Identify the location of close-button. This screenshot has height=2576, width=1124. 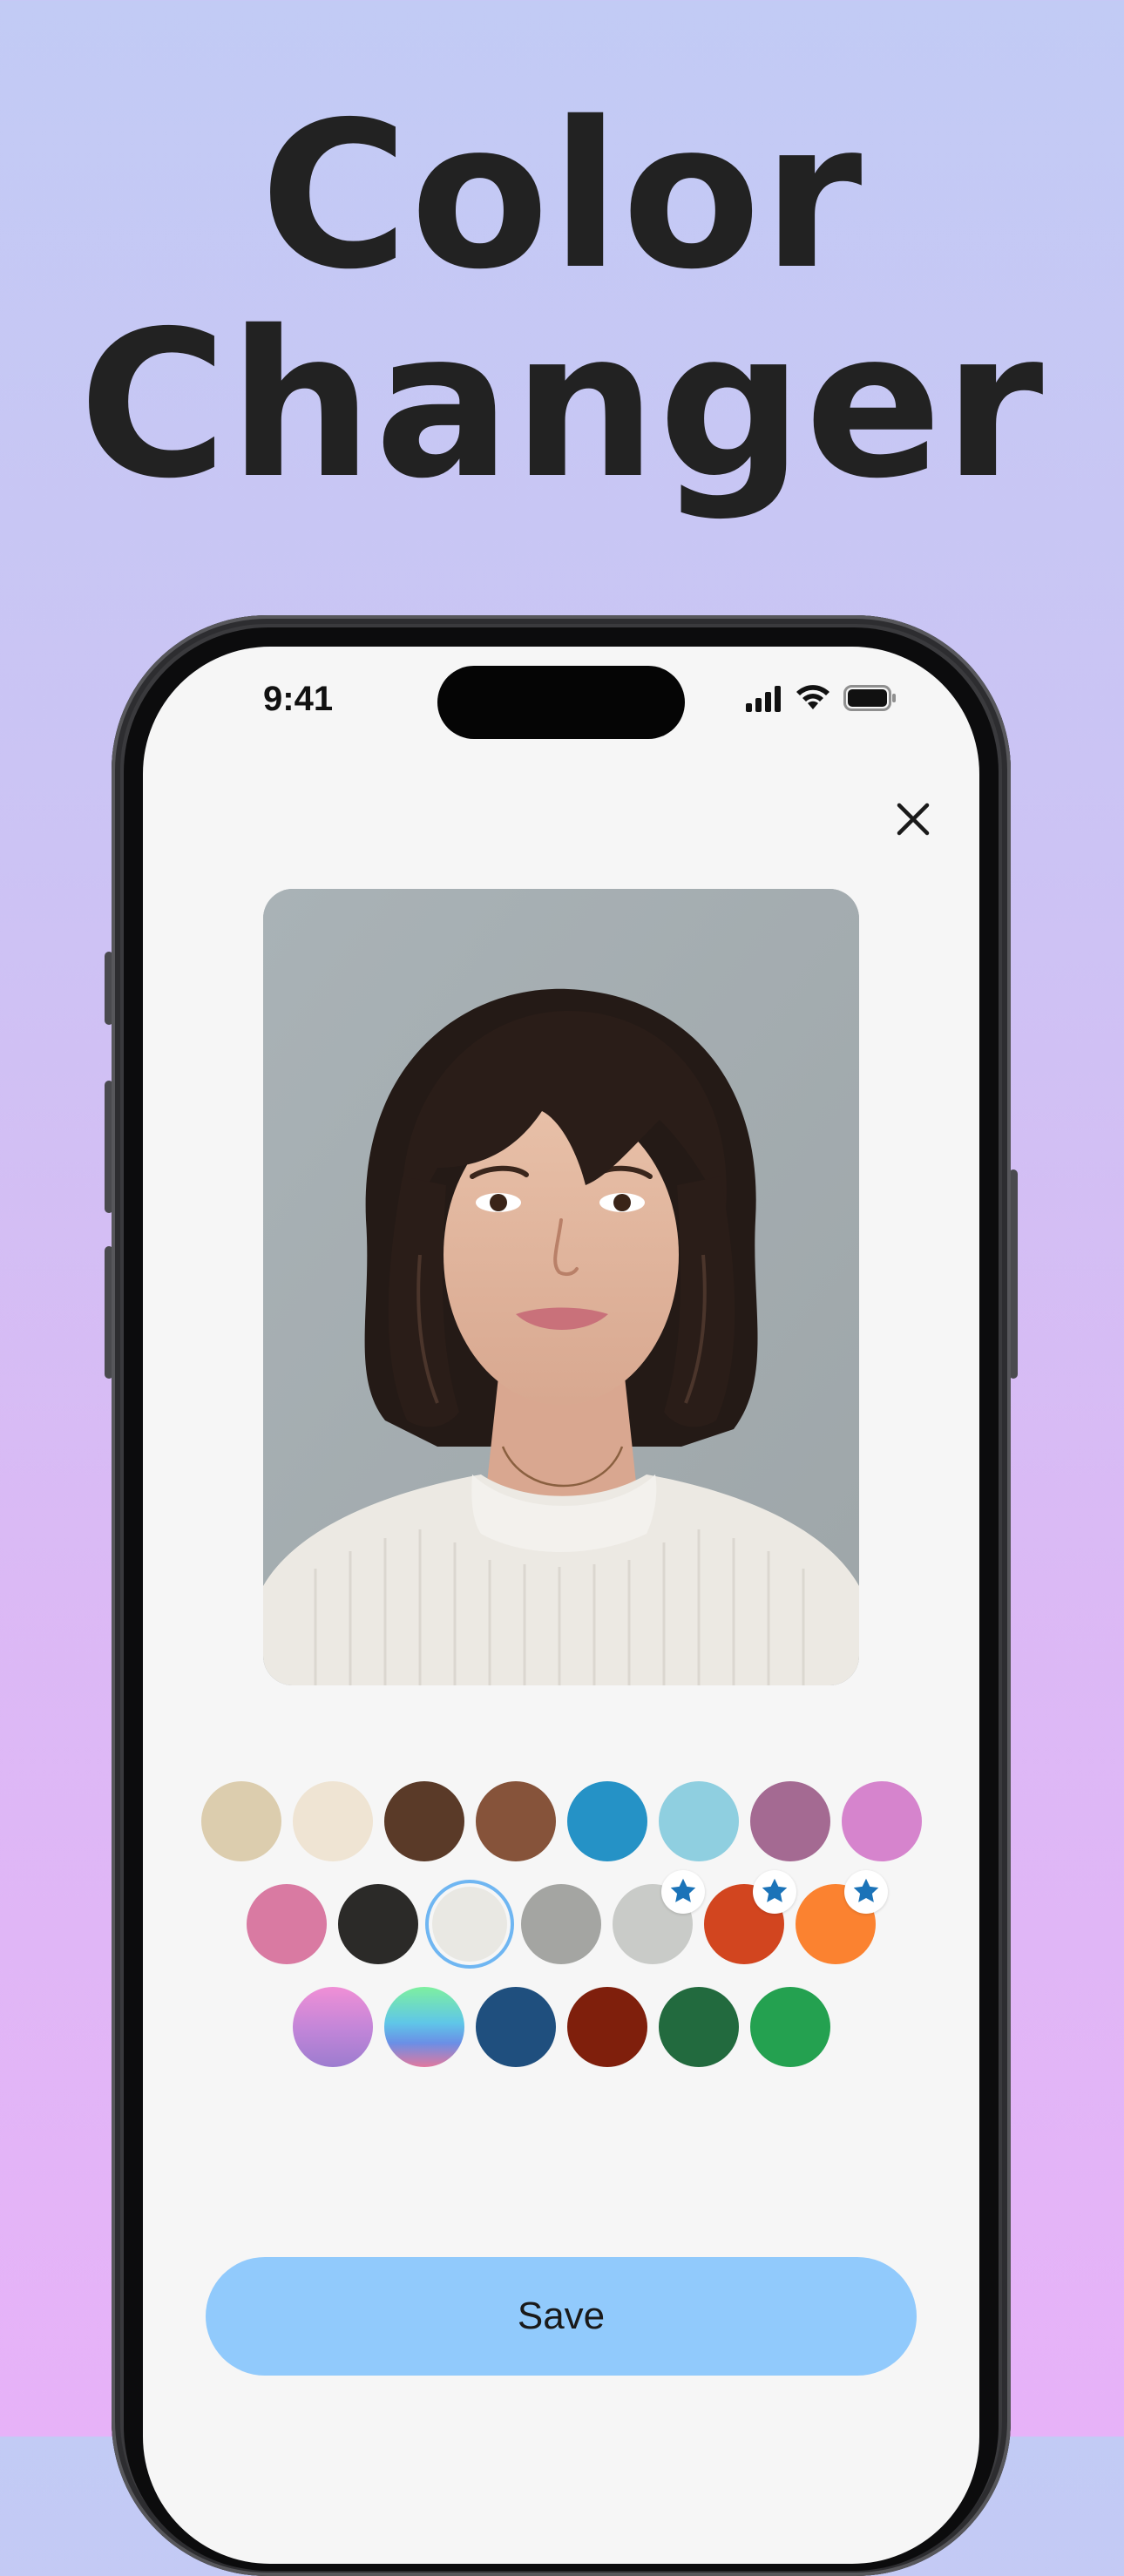
(913, 819).